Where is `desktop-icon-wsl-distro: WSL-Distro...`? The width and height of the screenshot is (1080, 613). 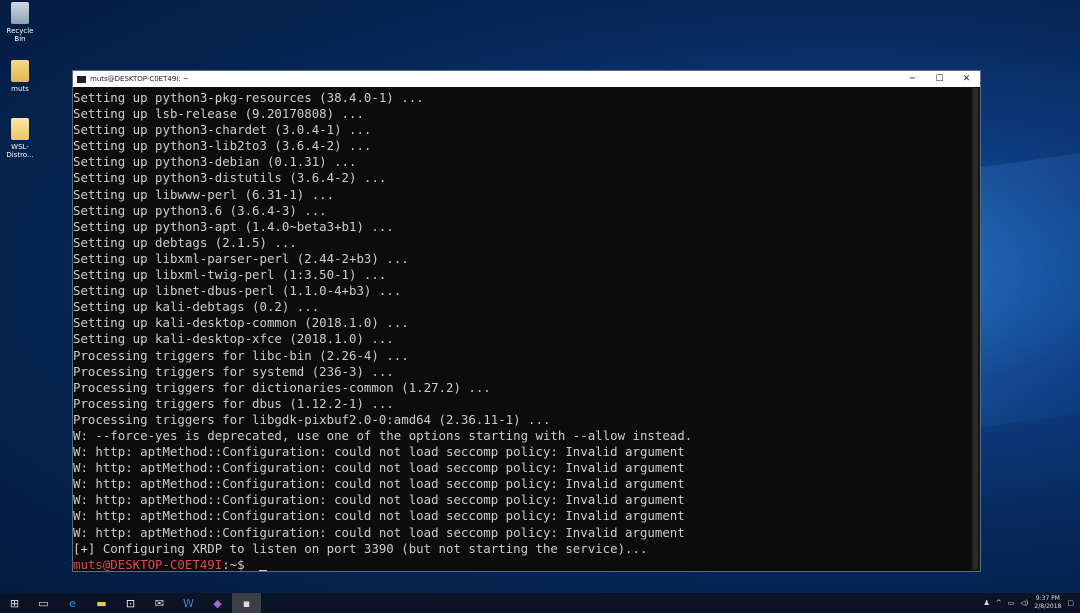 desktop-icon-wsl-distro: WSL-Distro... is located at coordinates (20, 138).